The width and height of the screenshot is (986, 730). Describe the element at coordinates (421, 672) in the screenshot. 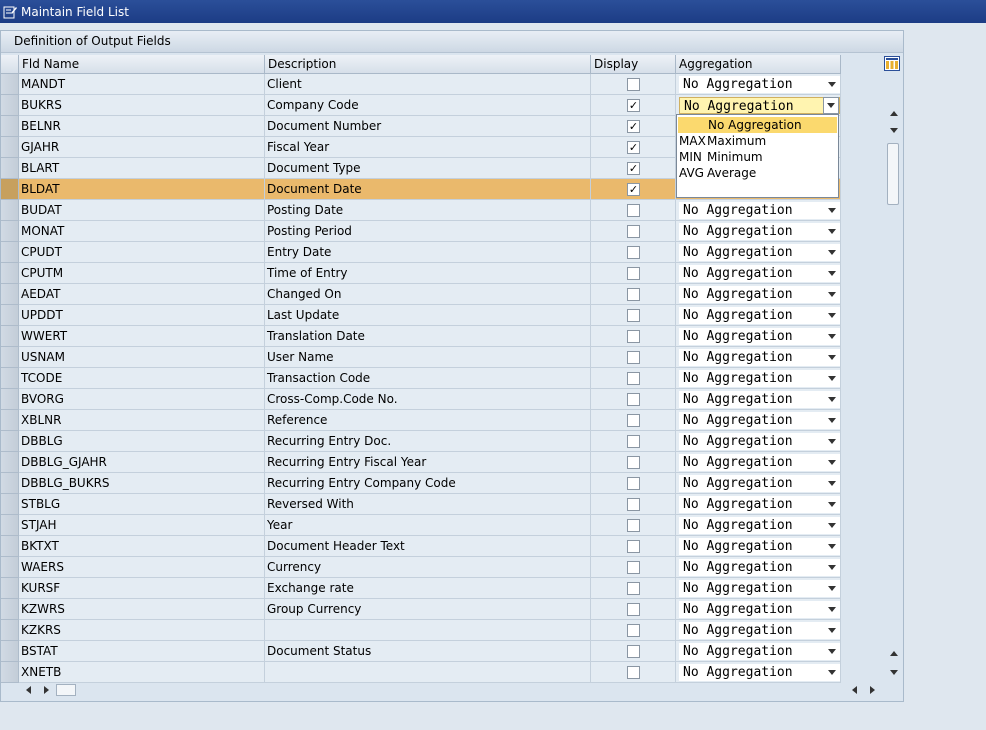

I see `table-row: XNETB No Aggregation` at that location.